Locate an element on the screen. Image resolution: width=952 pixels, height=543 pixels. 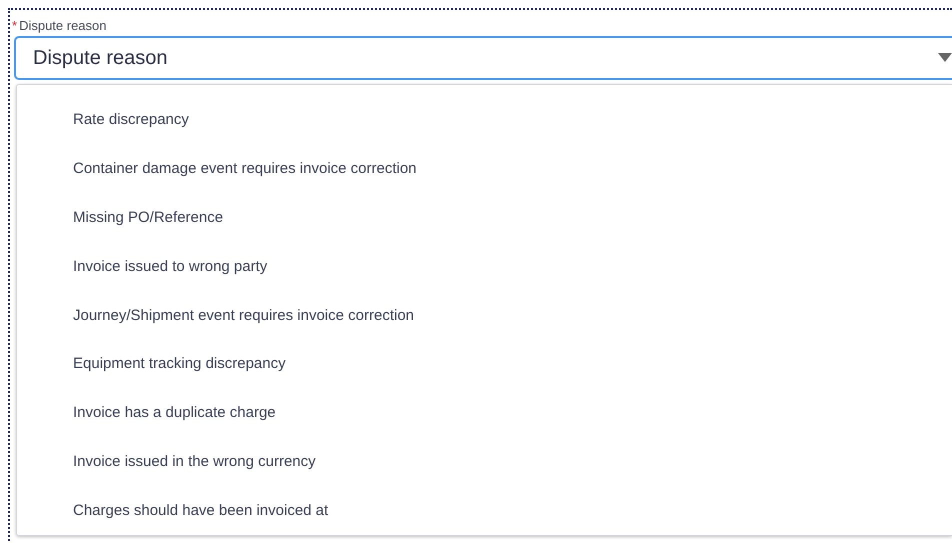
menu-option: Charges should have been invoiced at is located at coordinates (200, 511).